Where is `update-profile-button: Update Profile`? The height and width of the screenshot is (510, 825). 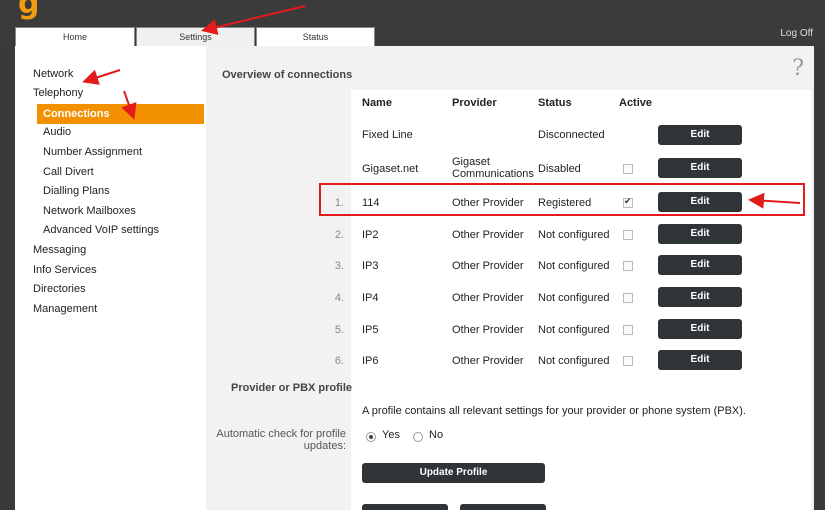
update-profile-button: Update Profile is located at coordinates (453, 473).